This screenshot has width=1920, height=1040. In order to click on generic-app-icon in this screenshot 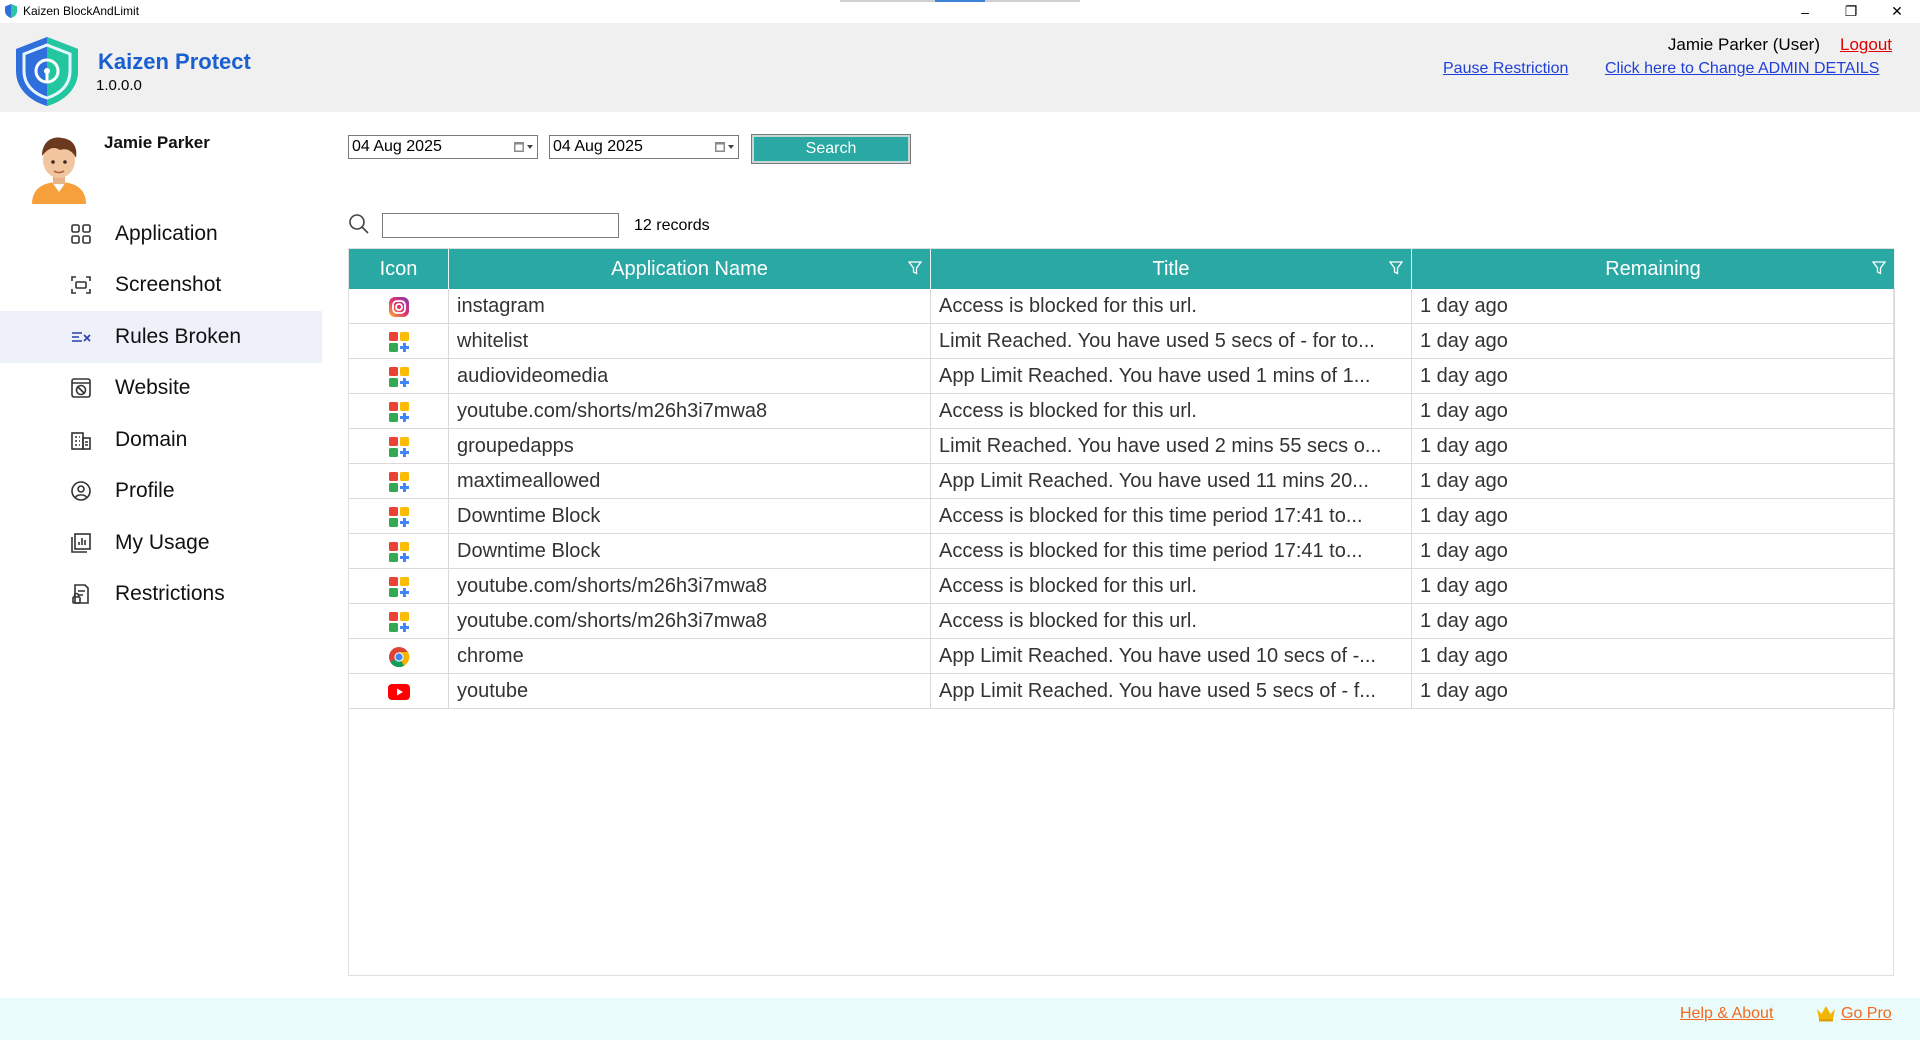, I will do `click(399, 587)`.